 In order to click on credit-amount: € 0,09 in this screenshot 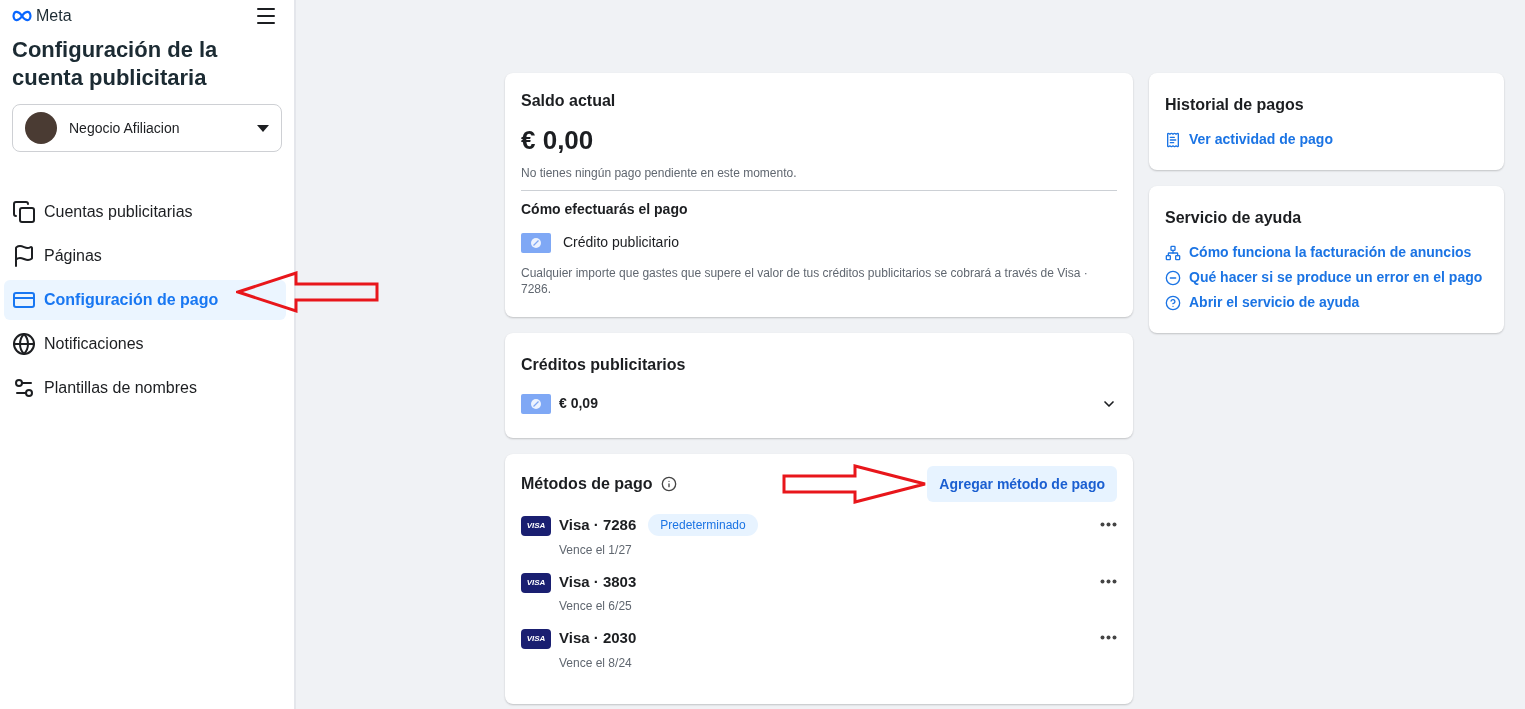, I will do `click(579, 403)`.